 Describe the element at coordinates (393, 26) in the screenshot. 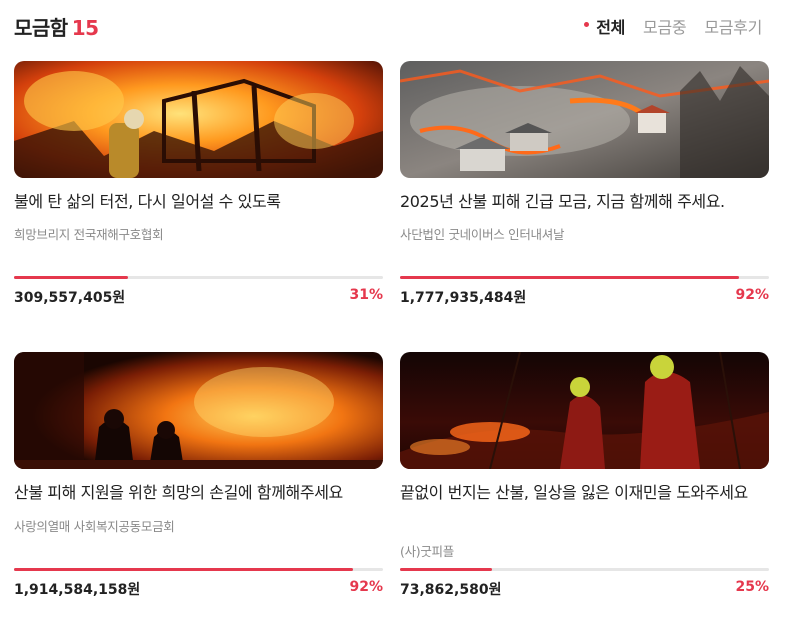

I see `header: 모금함 15 전체 모금중 모금후기` at that location.